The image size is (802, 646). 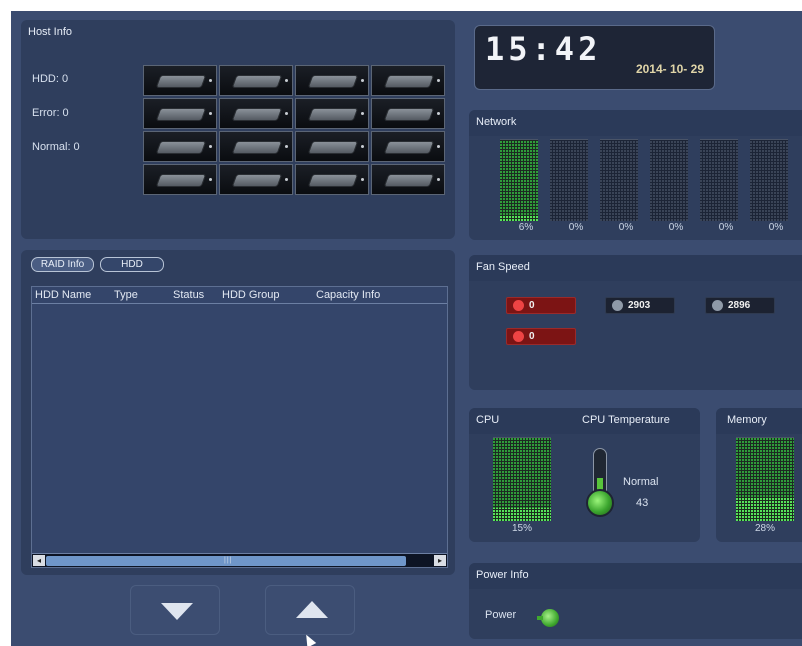 I want to click on host-info-title: Host Info, so click(x=50, y=32).